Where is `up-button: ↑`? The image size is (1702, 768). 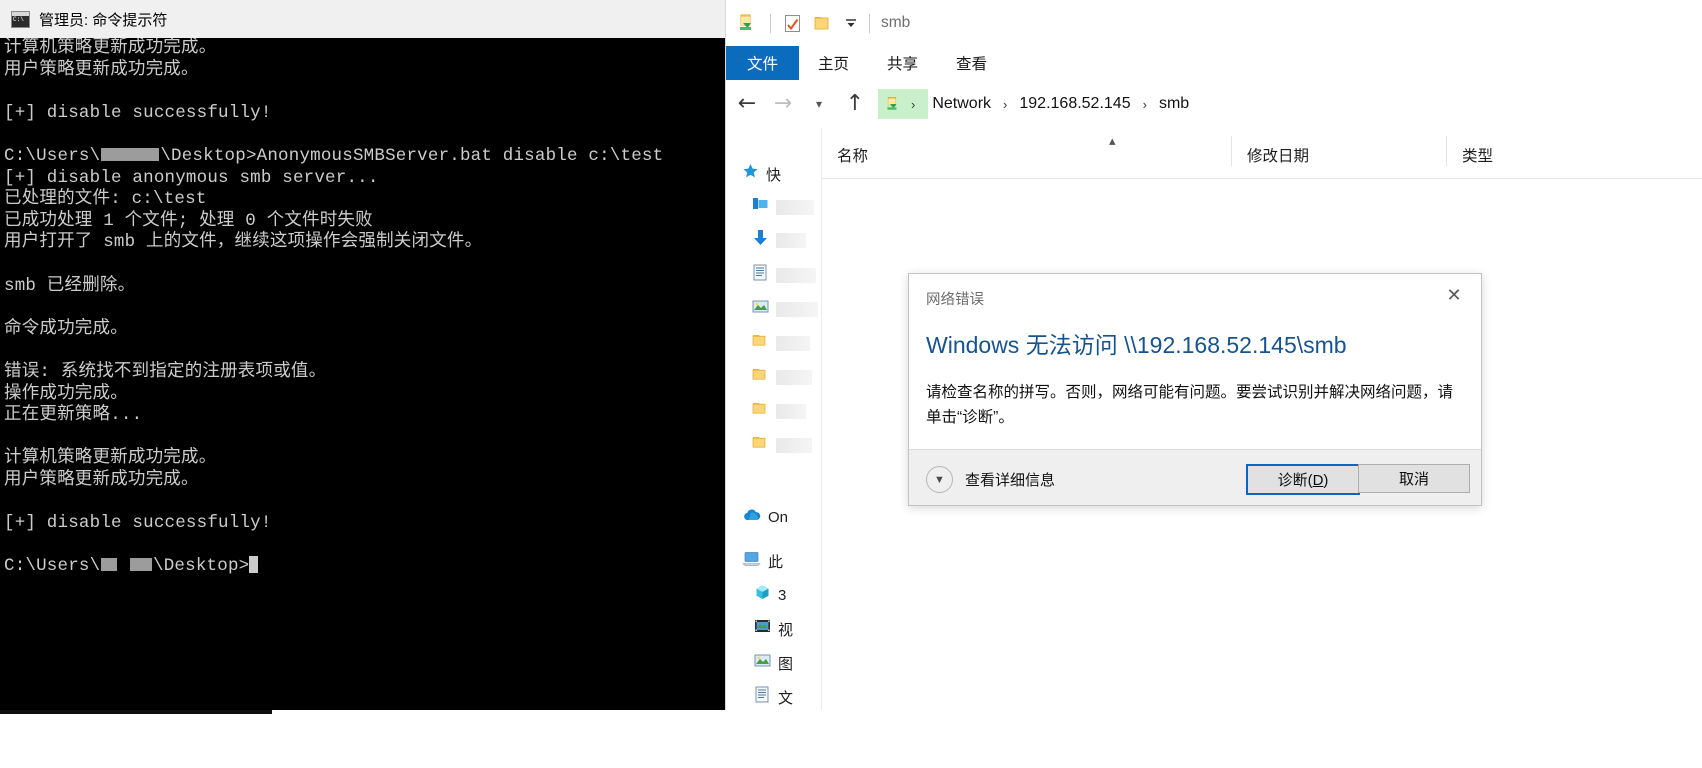
up-button: ↑ is located at coordinates (855, 104).